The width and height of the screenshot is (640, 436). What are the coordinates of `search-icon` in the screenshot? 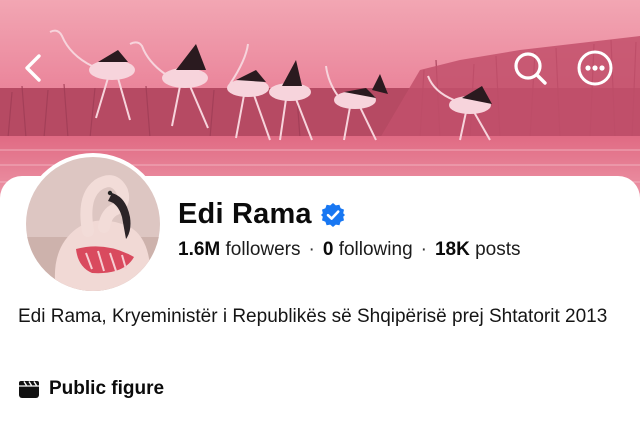 It's located at (530, 68).